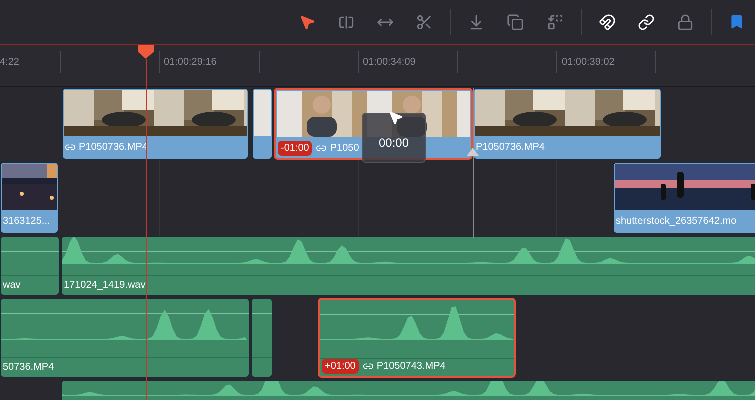 The image size is (755, 400). Describe the element at coordinates (408, 266) in the screenshot. I see `audio-clip: 171024_1419.wav` at that location.